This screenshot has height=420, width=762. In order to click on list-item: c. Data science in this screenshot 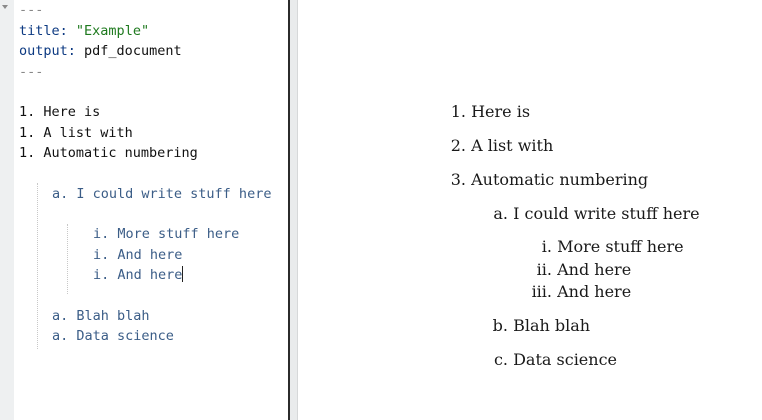, I will do `click(553, 360)`.